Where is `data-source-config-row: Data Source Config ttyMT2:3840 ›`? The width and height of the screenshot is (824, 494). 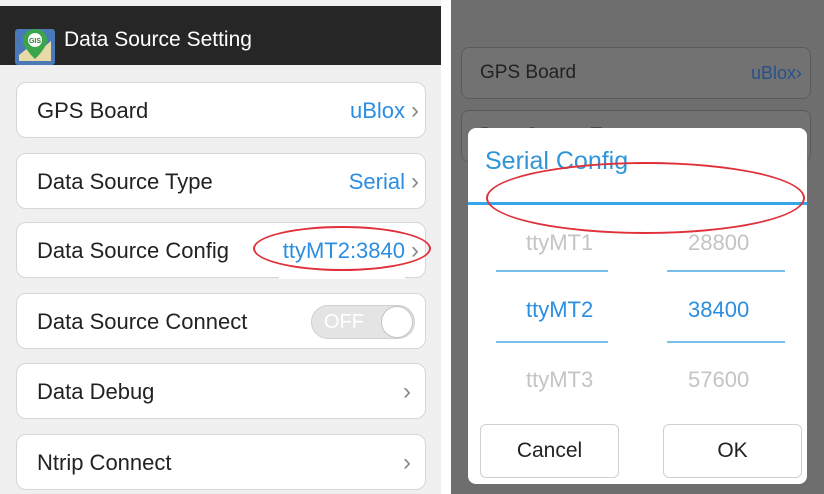
data-source-config-row: Data Source Config ttyMT2:3840 › is located at coordinates (221, 250).